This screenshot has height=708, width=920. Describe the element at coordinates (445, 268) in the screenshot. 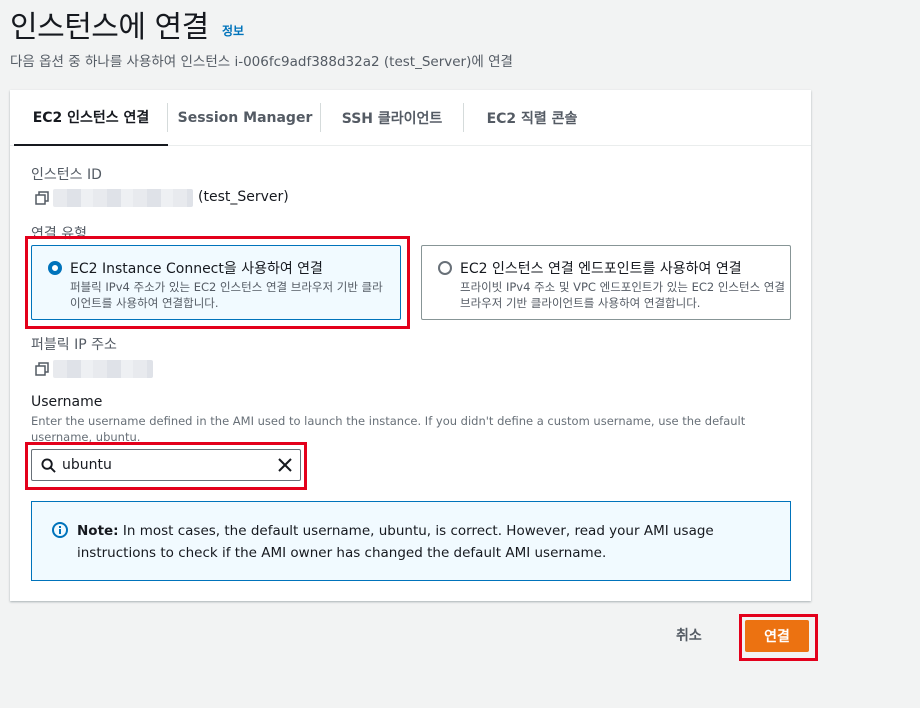

I see `radio-unselected` at that location.